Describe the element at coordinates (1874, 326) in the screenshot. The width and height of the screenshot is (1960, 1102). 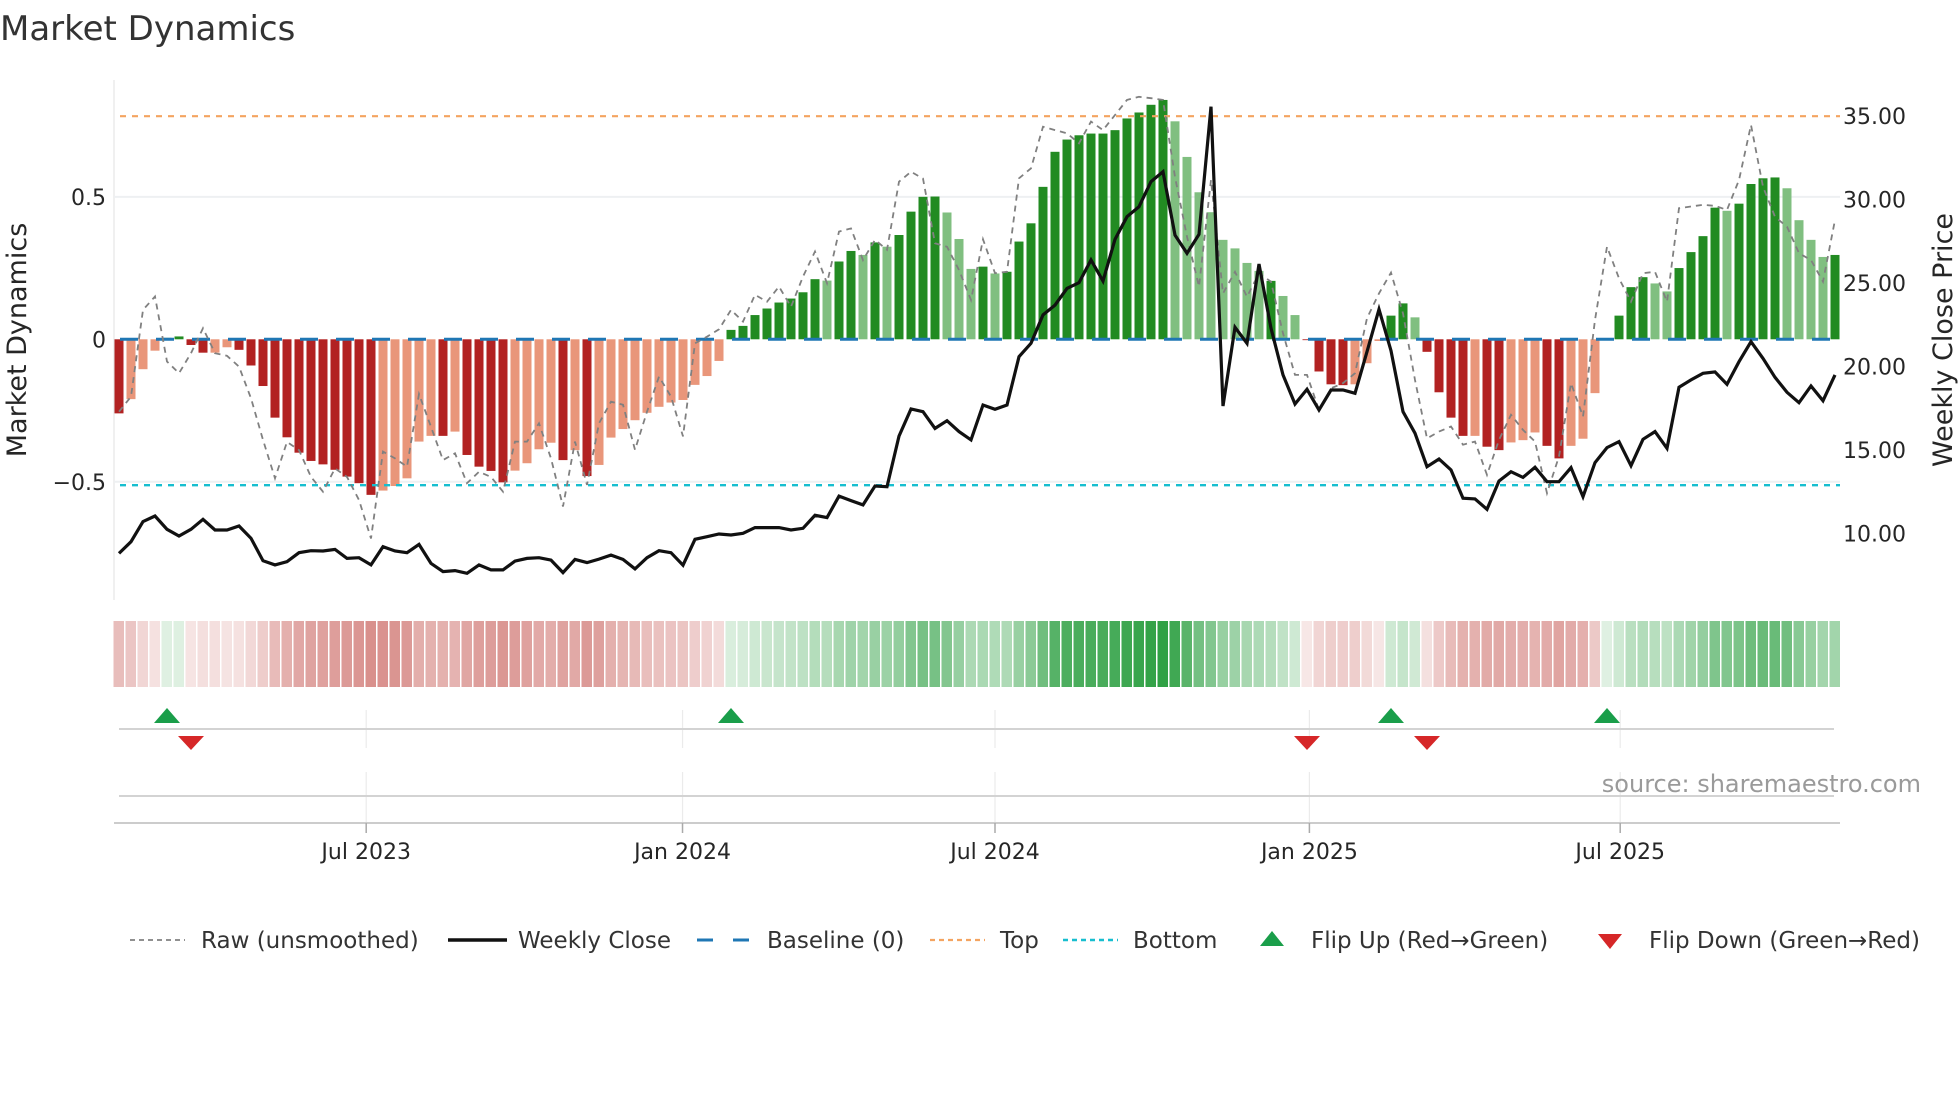
I see `right-axis-ticks: 35.00 30.00 25.00 20.00 15.00 10.00` at that location.